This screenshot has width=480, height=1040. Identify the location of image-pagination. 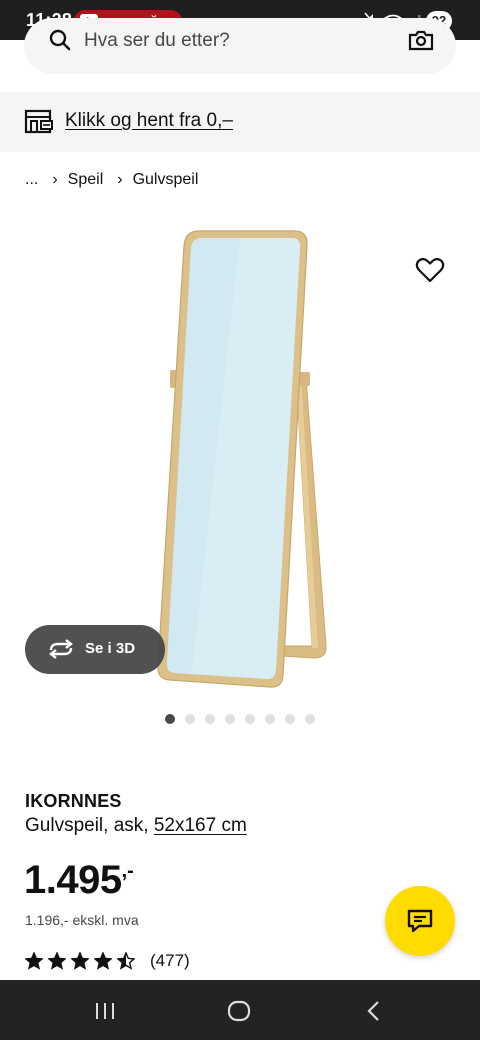
(245, 719).